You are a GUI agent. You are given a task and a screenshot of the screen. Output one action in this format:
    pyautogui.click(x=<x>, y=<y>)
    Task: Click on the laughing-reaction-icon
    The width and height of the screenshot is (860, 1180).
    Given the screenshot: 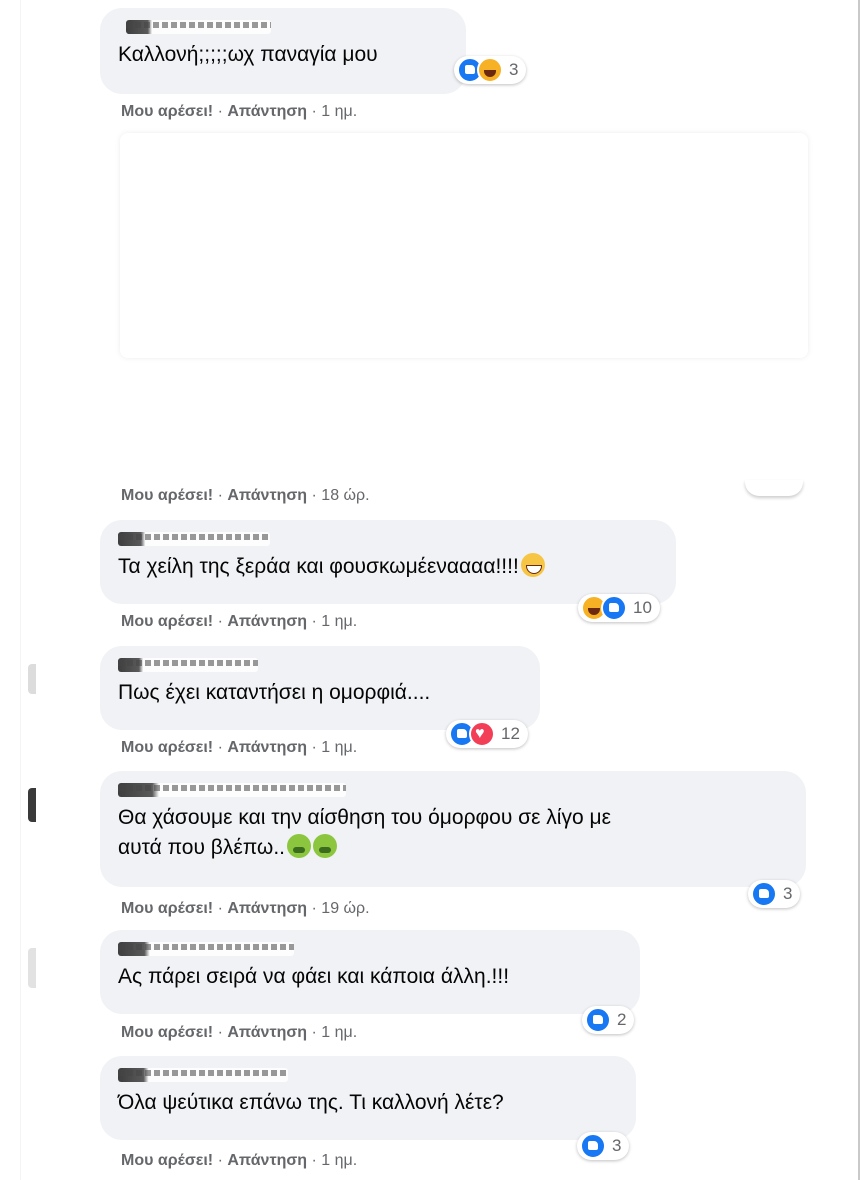 What is the action you would take?
    pyautogui.click(x=490, y=70)
    